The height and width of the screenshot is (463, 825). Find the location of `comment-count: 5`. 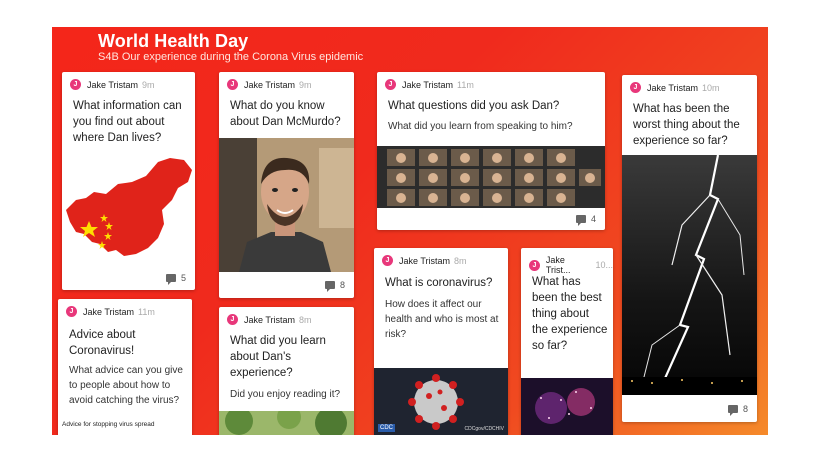

comment-count: 5 is located at coordinates (175, 279).